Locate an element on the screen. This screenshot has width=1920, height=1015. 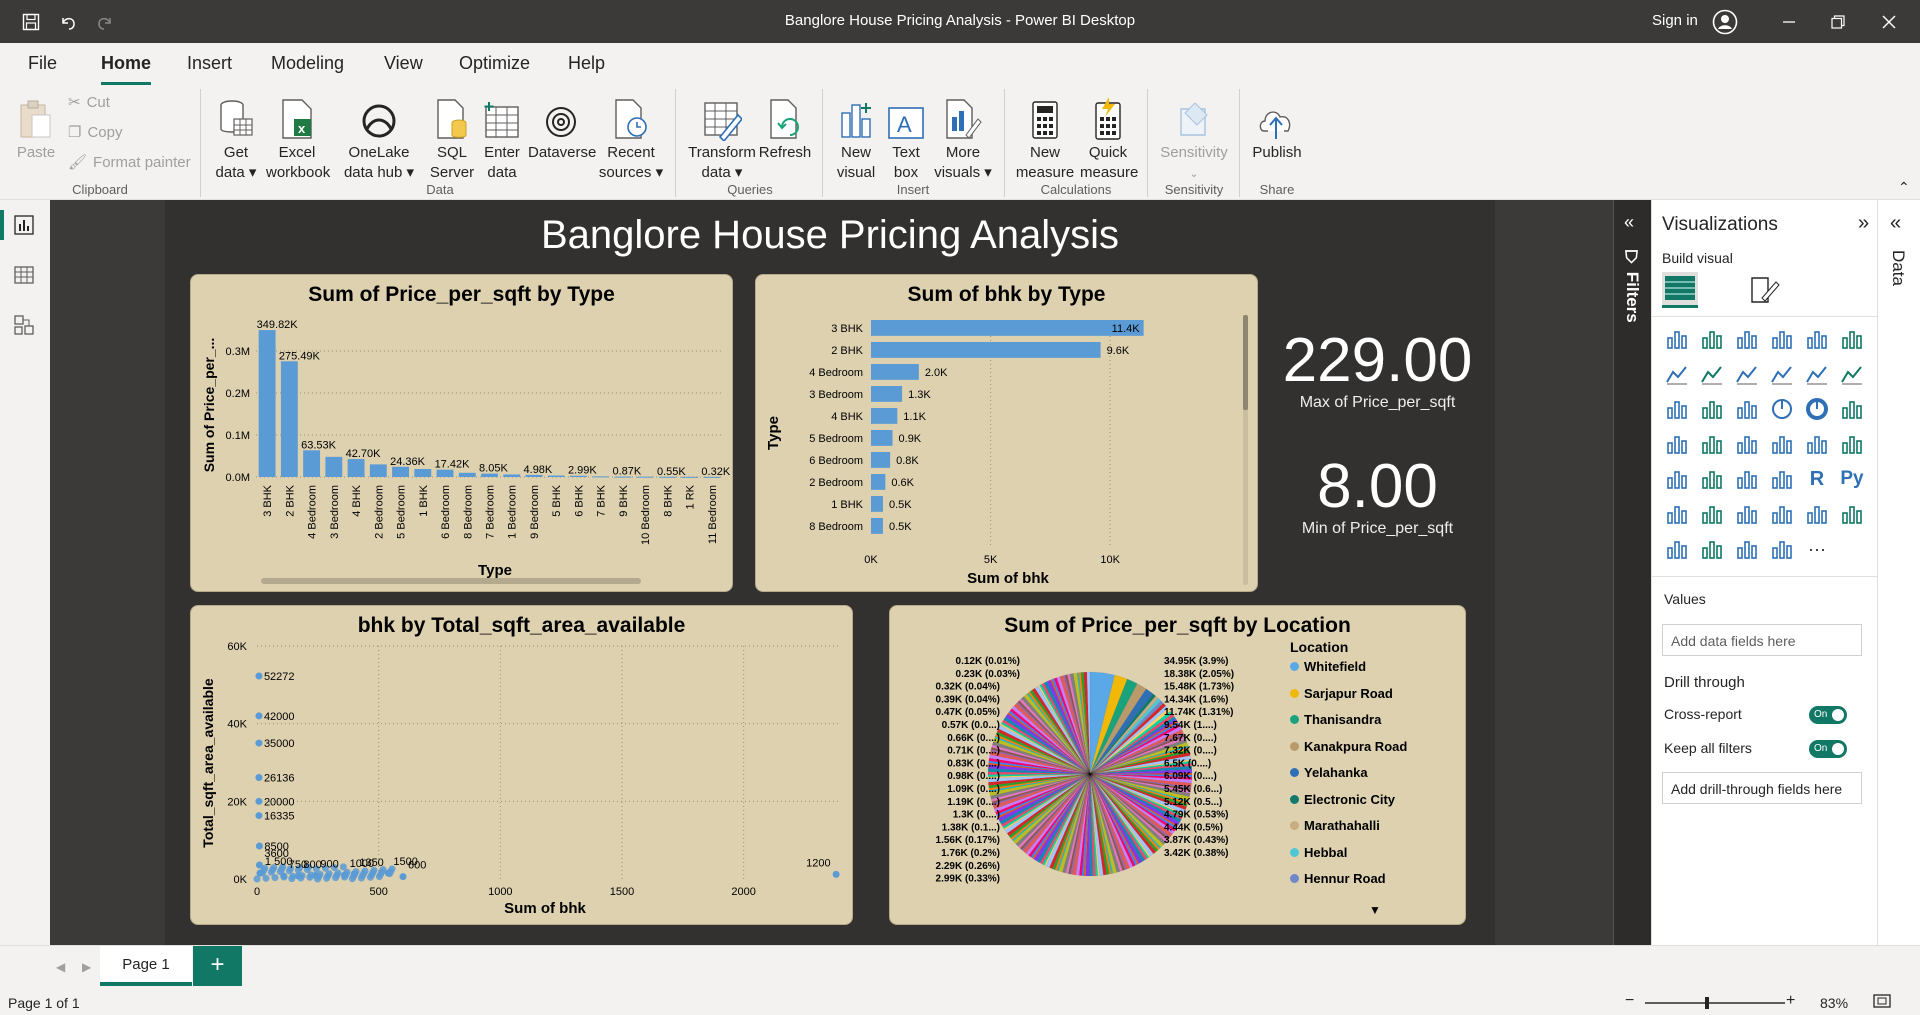
area-chart-icon is located at coordinates (1712, 374).